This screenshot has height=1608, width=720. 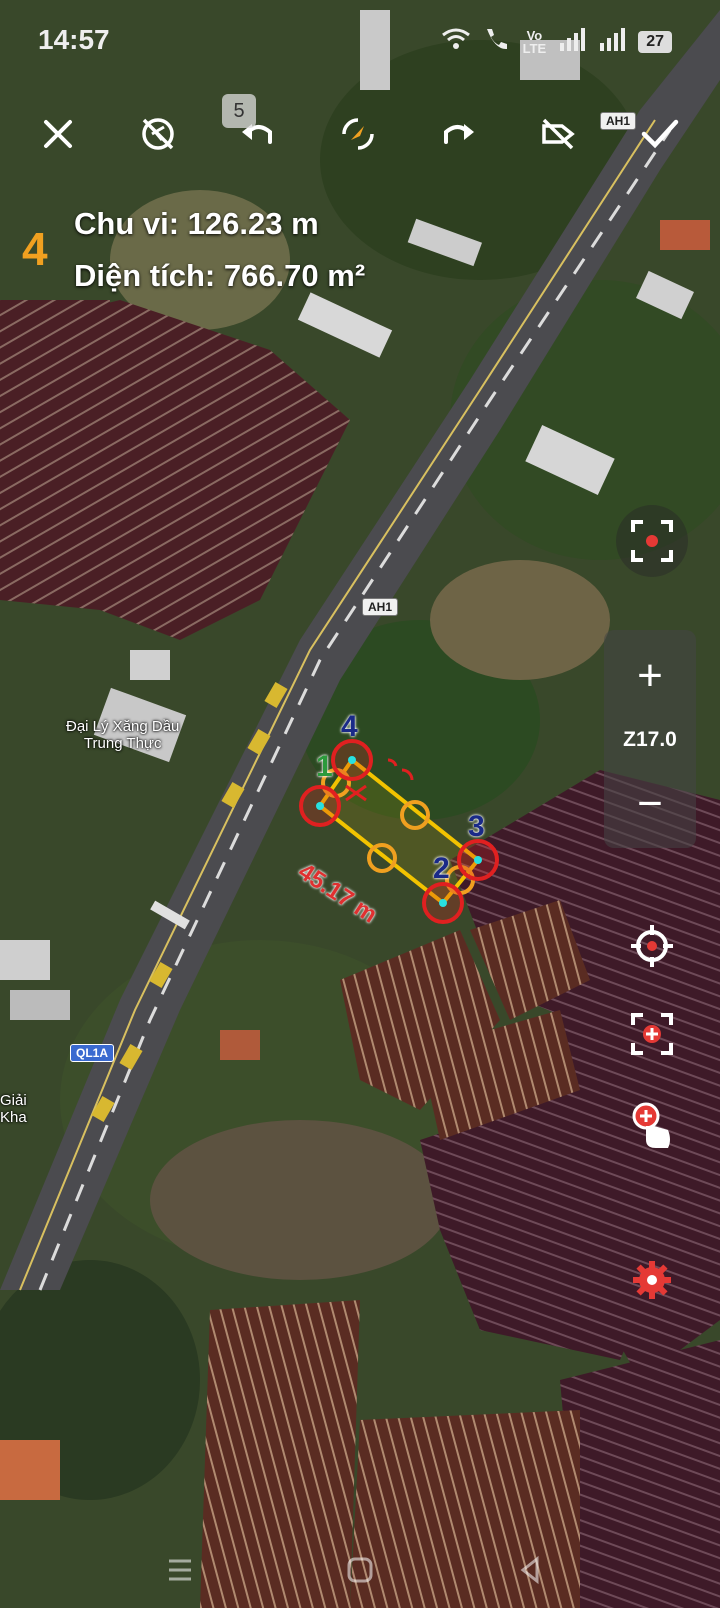 I want to click on gps-toggle-button, so click(x=158, y=134).